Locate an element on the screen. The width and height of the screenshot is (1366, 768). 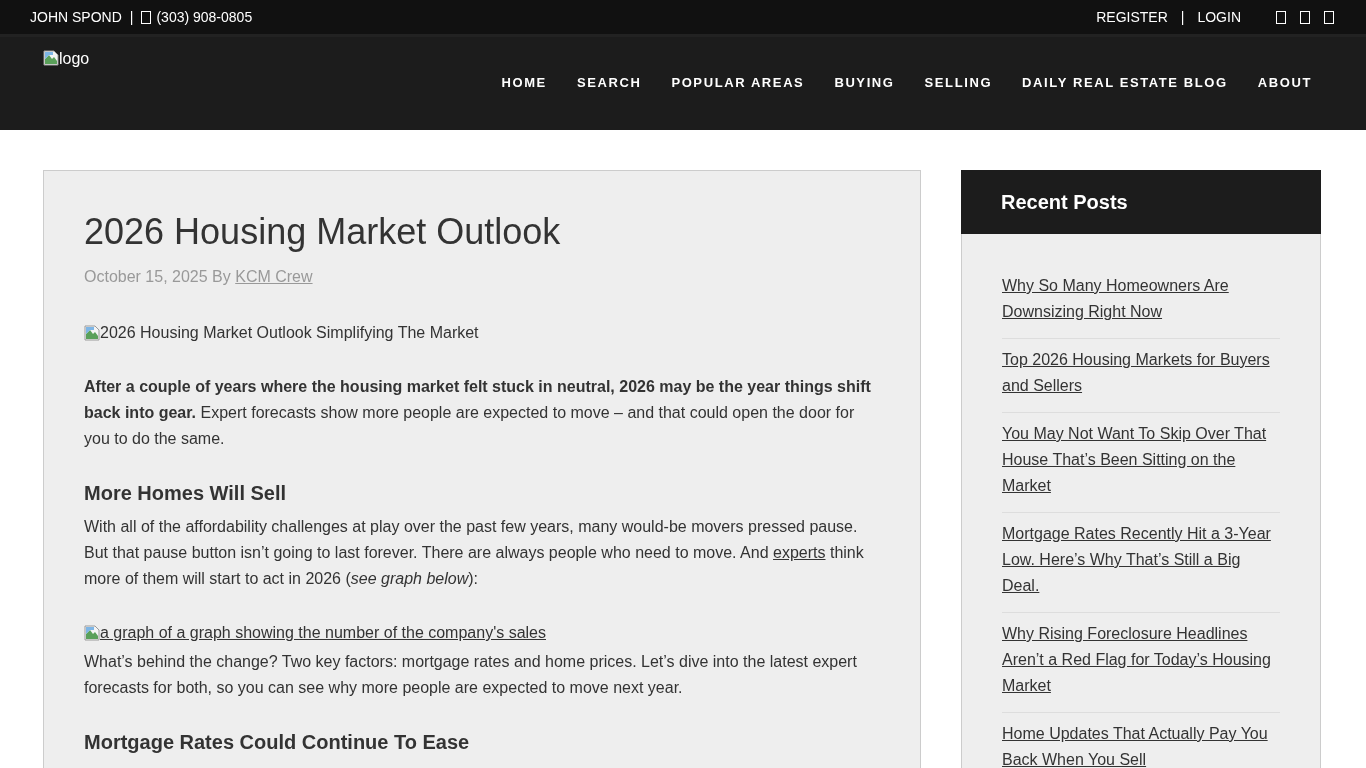
nav-link: SEARCH is located at coordinates (609, 82).